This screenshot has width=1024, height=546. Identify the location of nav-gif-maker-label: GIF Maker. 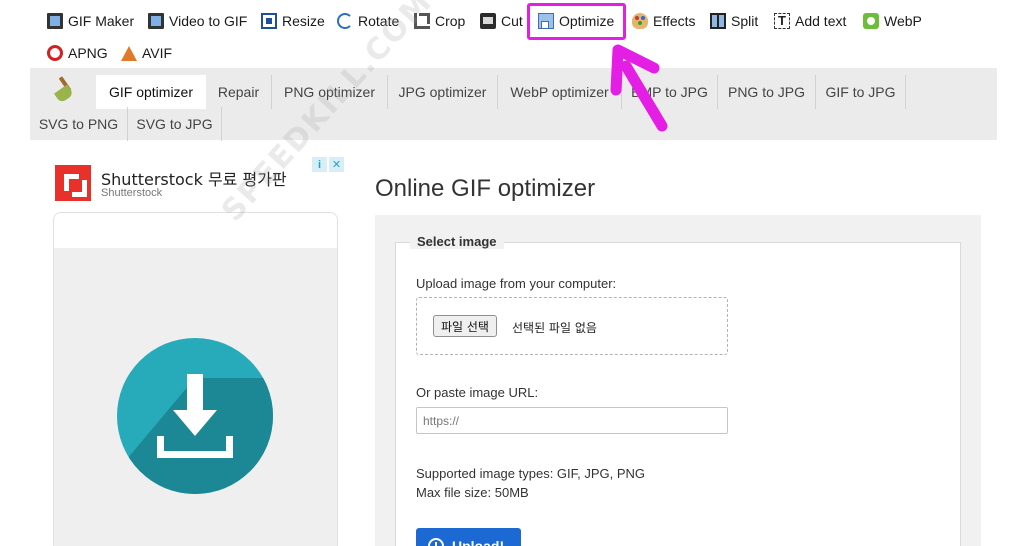
(101, 21).